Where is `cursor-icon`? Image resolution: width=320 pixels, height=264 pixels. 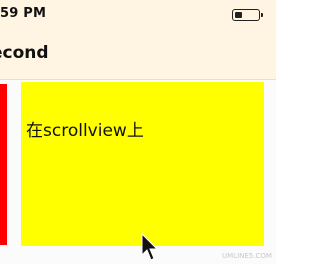 cursor-icon is located at coordinates (149, 247).